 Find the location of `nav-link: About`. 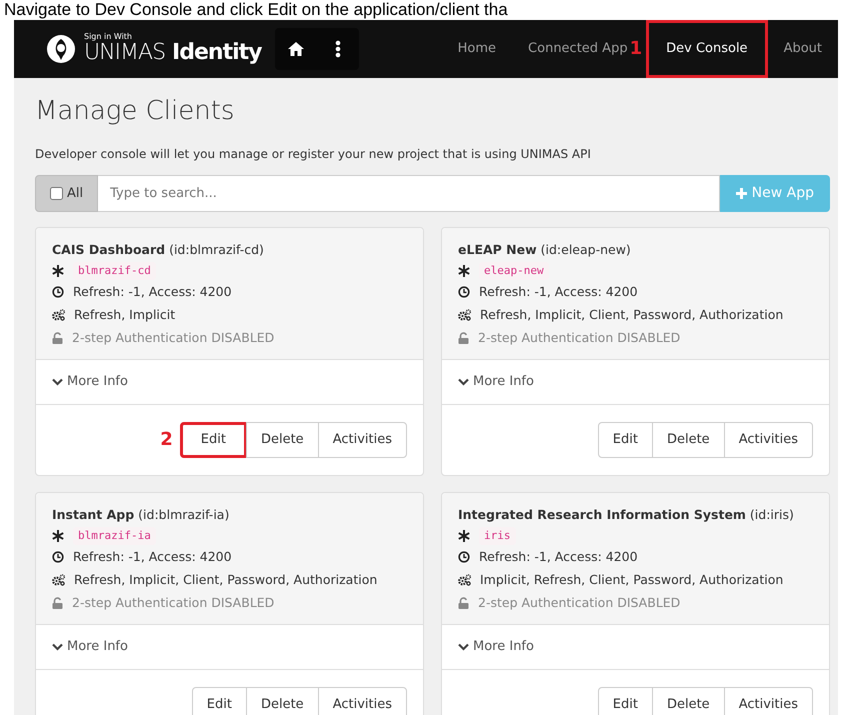

nav-link: About is located at coordinates (803, 49).